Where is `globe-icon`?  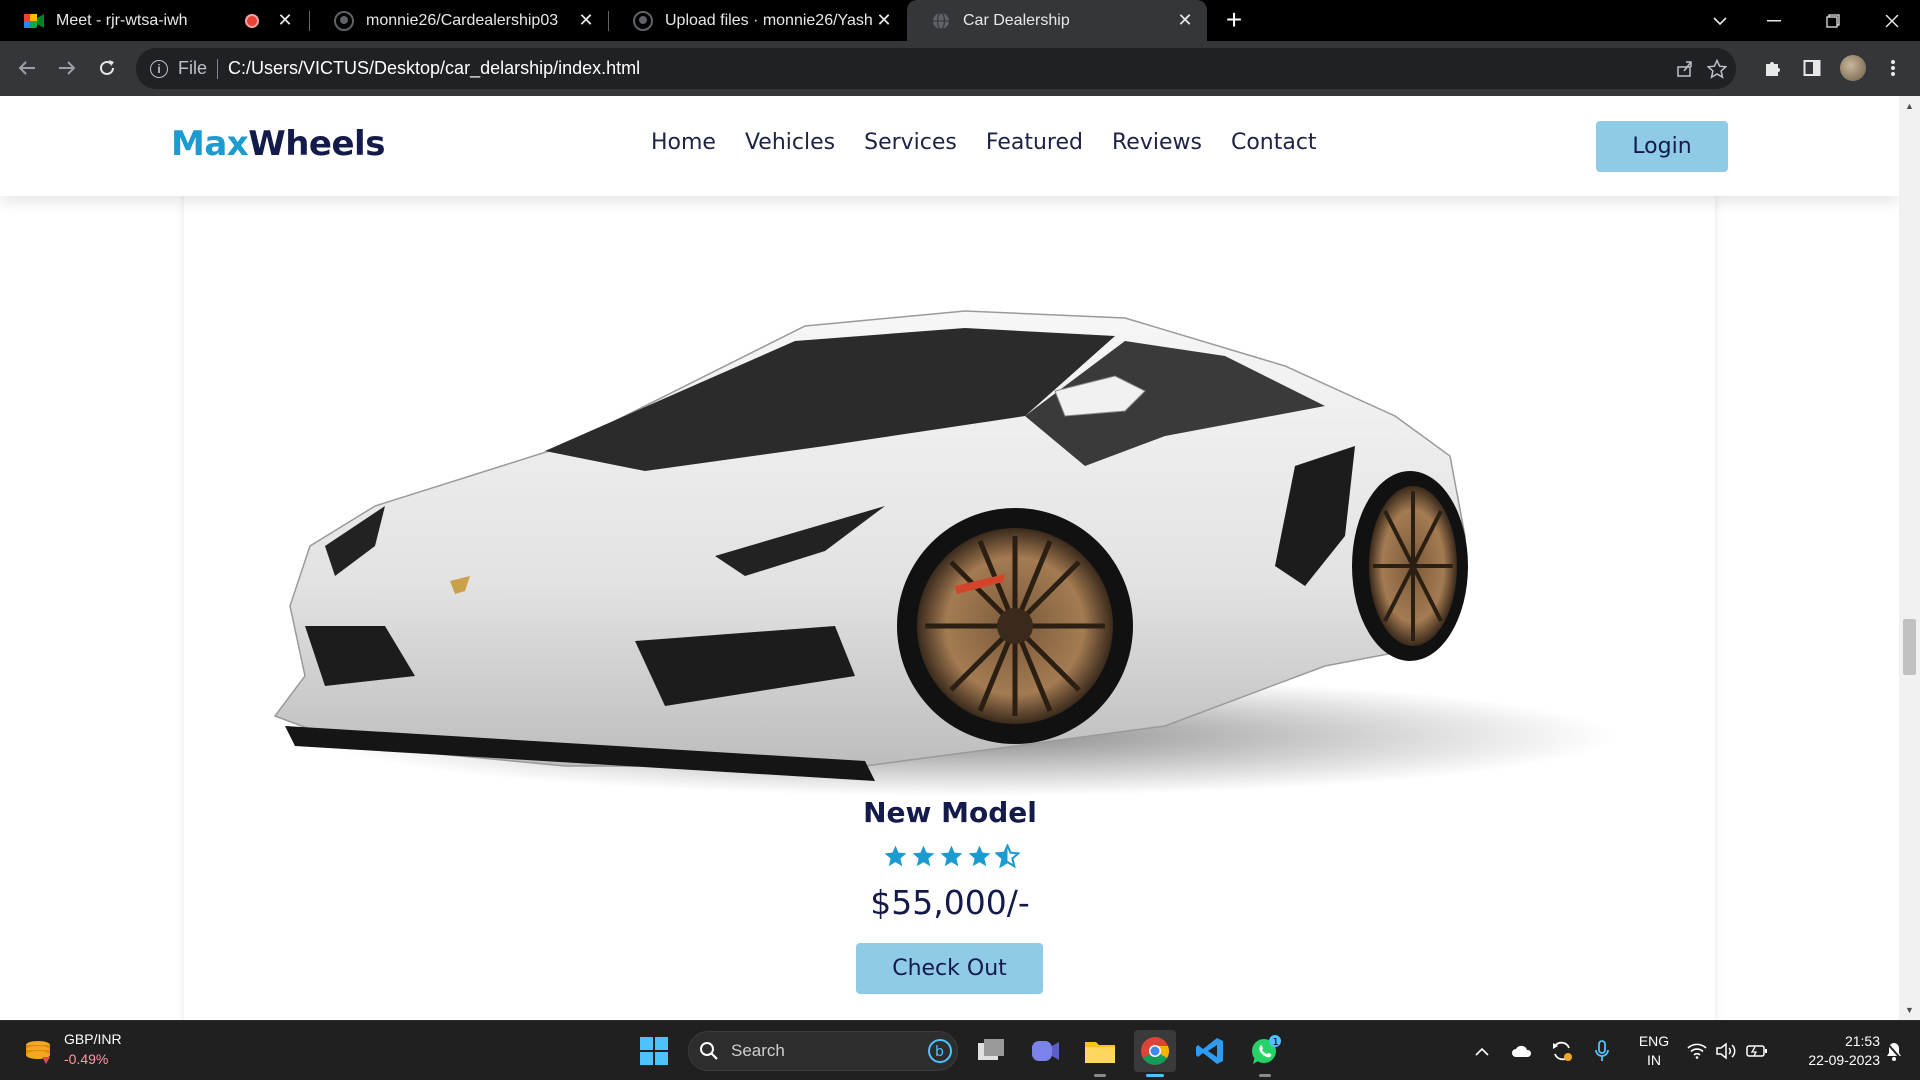 globe-icon is located at coordinates (941, 21).